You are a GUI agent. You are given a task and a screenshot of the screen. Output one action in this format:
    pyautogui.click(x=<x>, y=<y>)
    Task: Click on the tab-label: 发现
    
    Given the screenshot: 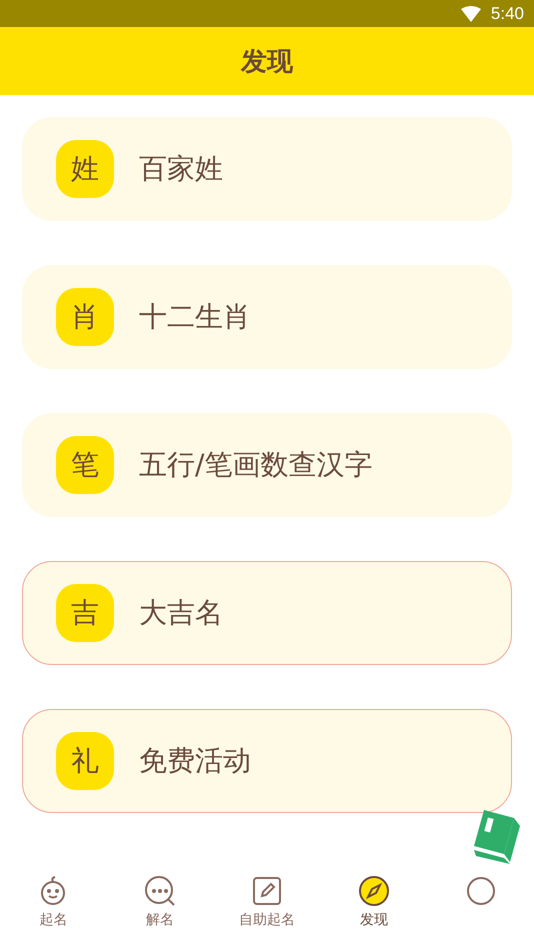 What is the action you would take?
    pyautogui.click(x=374, y=920)
    